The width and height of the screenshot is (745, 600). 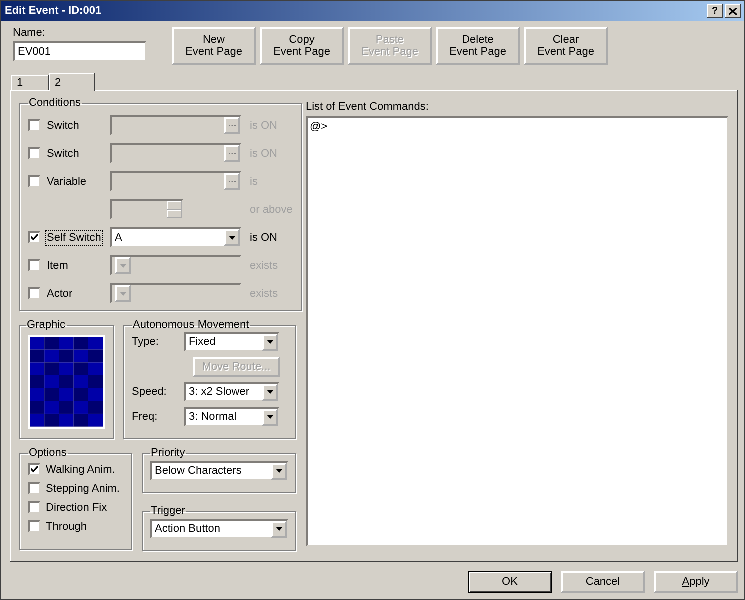 What do you see at coordinates (176, 237) in the screenshot?
I see `dropdown: A` at bounding box center [176, 237].